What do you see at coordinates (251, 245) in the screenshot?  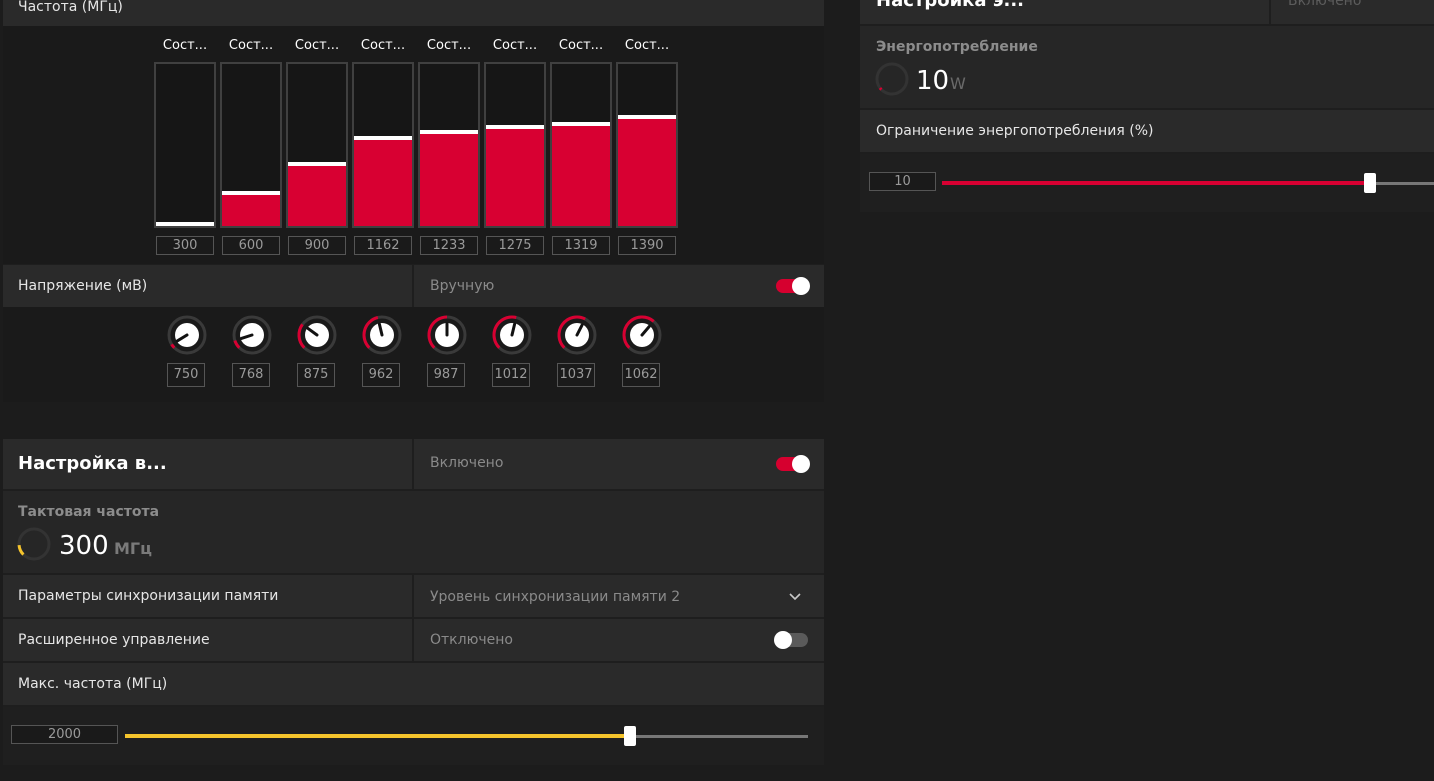 I see `state-value-input: 600` at bounding box center [251, 245].